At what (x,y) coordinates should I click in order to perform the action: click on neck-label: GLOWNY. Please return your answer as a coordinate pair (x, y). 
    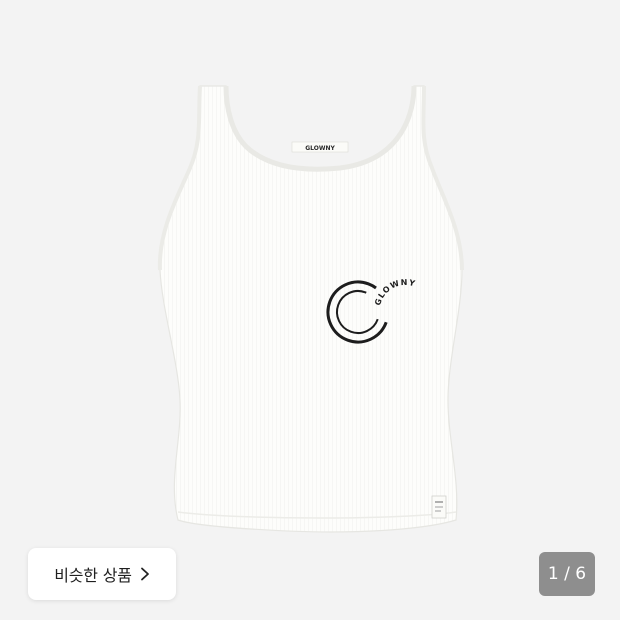
    Looking at the image, I should click on (320, 147).